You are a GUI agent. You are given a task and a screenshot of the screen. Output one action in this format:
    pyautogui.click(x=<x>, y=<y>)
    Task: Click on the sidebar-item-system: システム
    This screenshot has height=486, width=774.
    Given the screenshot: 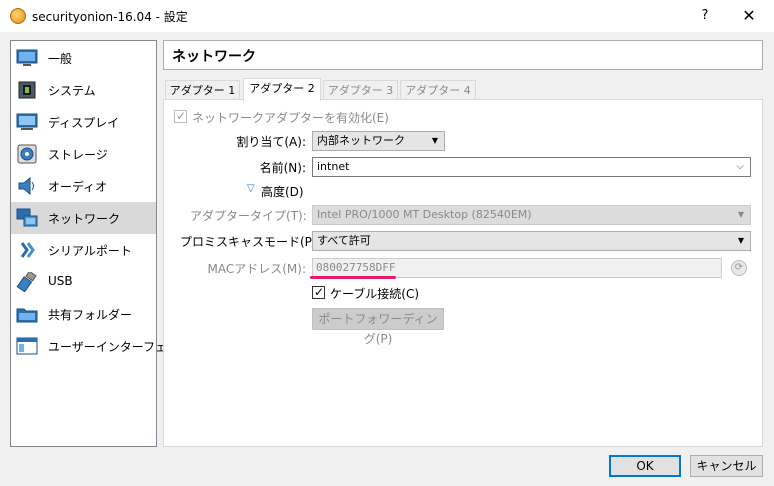 What is the action you would take?
    pyautogui.click(x=83, y=90)
    